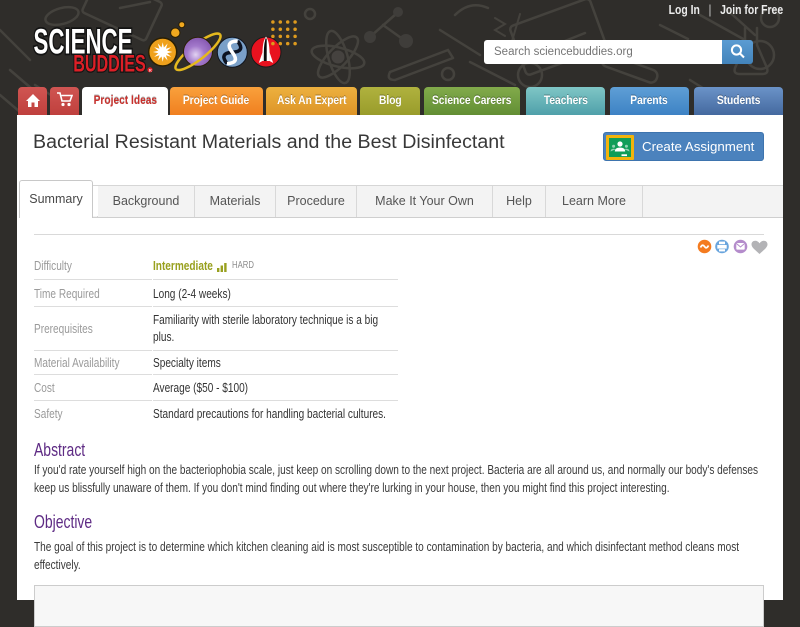  What do you see at coordinates (150, 70) in the screenshot?
I see `svg-text: R` at bounding box center [150, 70].